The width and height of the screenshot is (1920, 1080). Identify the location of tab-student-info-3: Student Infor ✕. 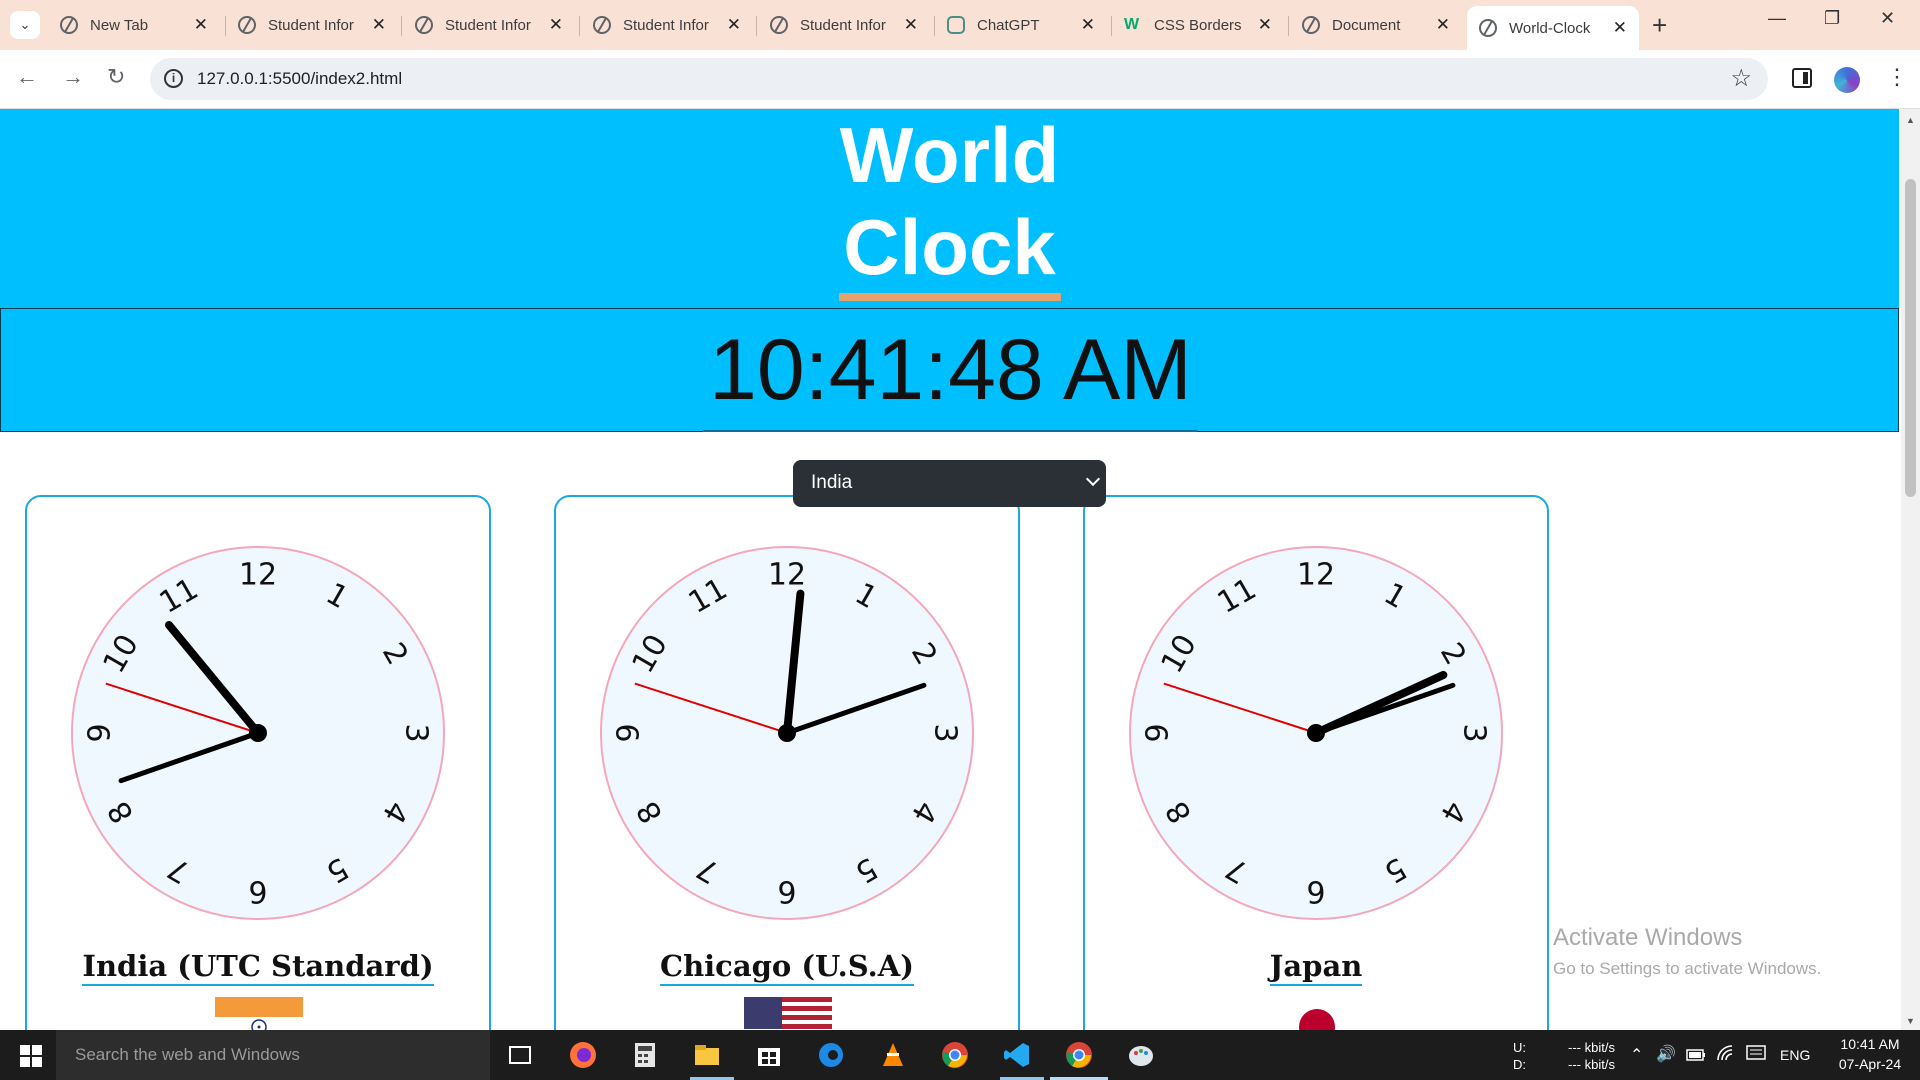
(667, 25).